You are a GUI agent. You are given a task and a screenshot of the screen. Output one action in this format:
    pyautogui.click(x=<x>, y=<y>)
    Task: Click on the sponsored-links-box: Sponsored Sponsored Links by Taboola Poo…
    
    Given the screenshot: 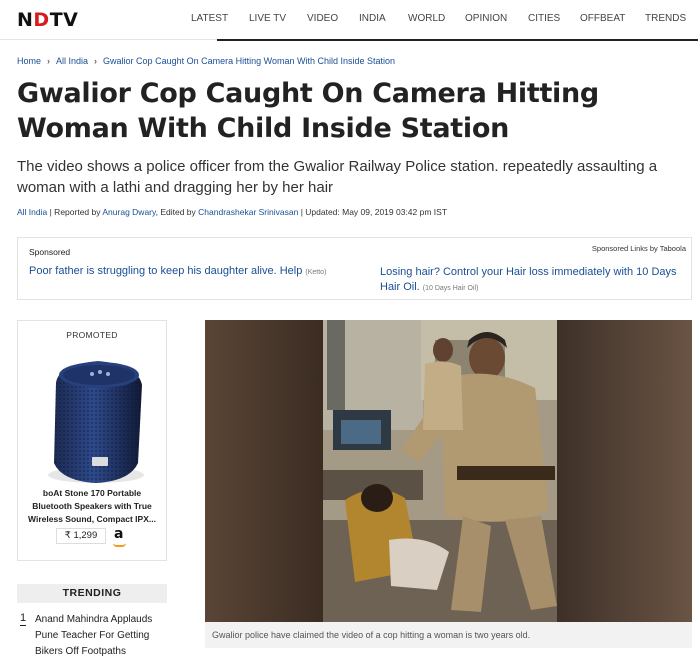 What is the action you would take?
    pyautogui.click(x=354, y=268)
    